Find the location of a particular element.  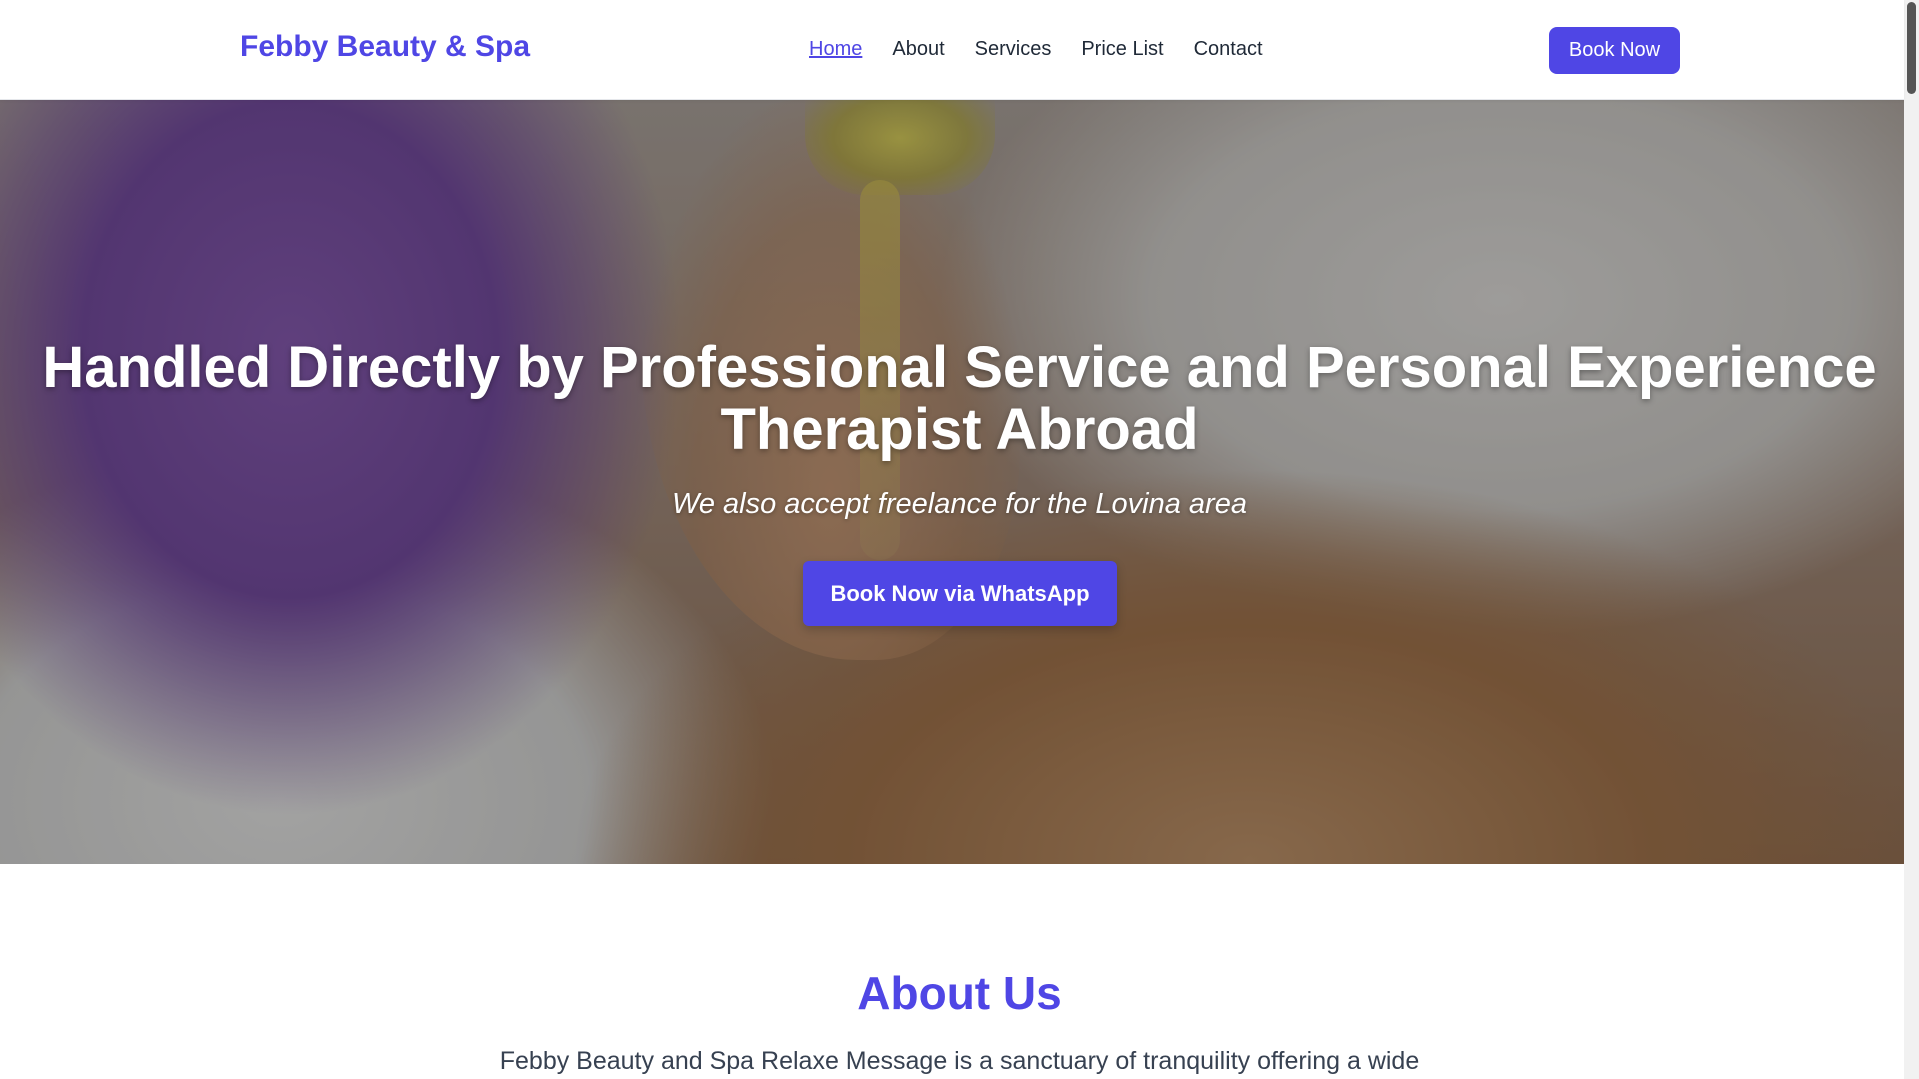

brand-logo: Febby Beauty & Spa is located at coordinates (385, 47).